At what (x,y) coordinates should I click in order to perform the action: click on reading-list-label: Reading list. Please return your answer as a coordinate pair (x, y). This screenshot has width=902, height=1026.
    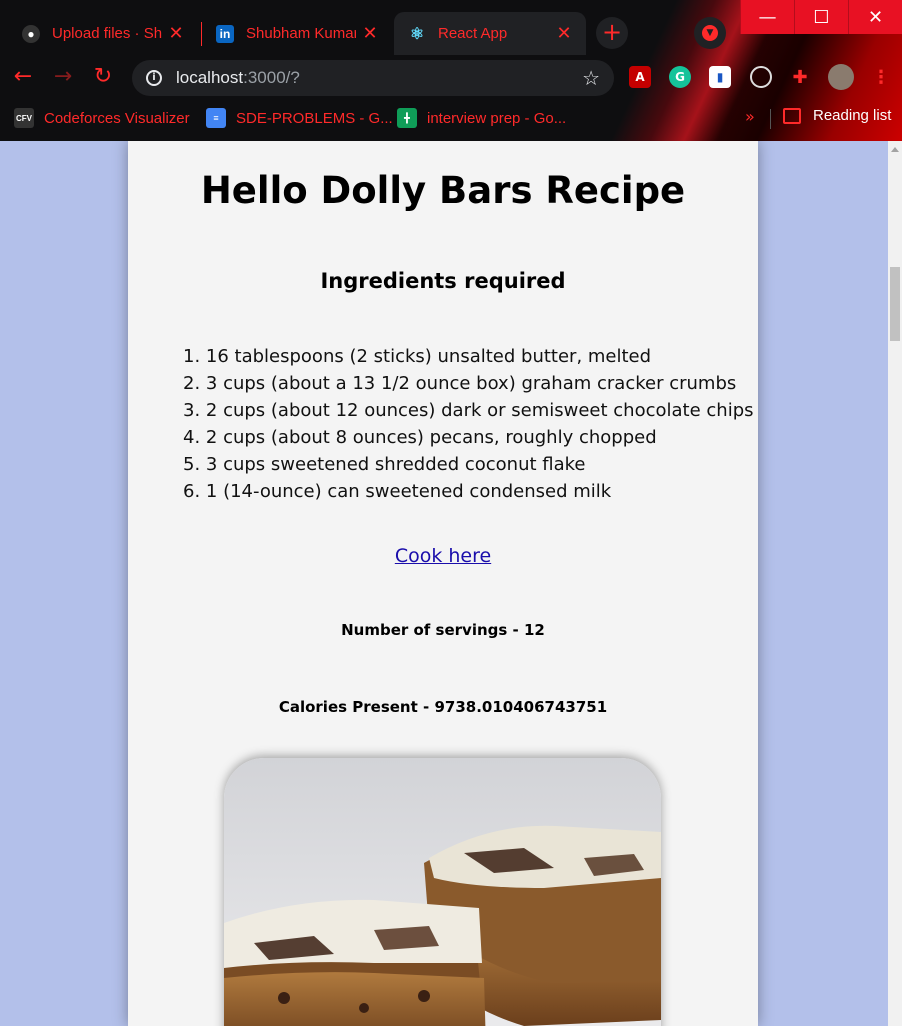
    Looking at the image, I should click on (852, 115).